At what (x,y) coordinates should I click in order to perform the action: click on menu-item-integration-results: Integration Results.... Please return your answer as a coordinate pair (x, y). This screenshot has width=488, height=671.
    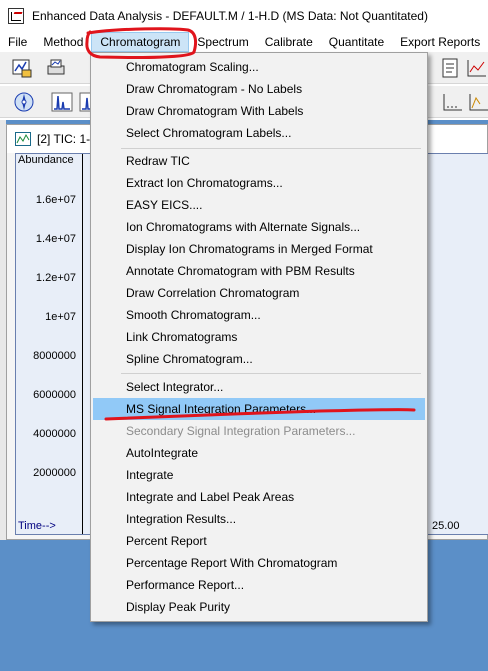
    Looking at the image, I should click on (259, 519).